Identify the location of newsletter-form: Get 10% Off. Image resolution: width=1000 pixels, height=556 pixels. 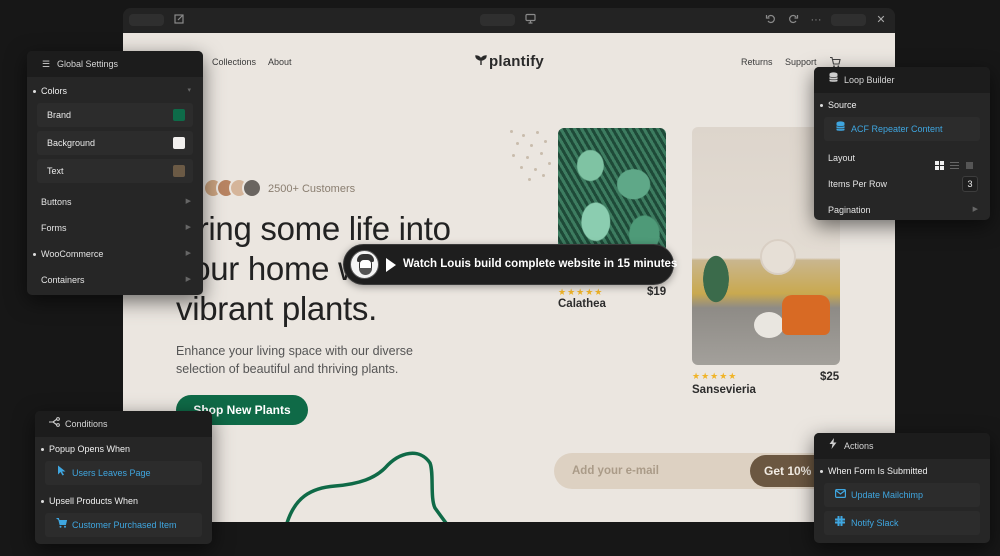
(707, 471).